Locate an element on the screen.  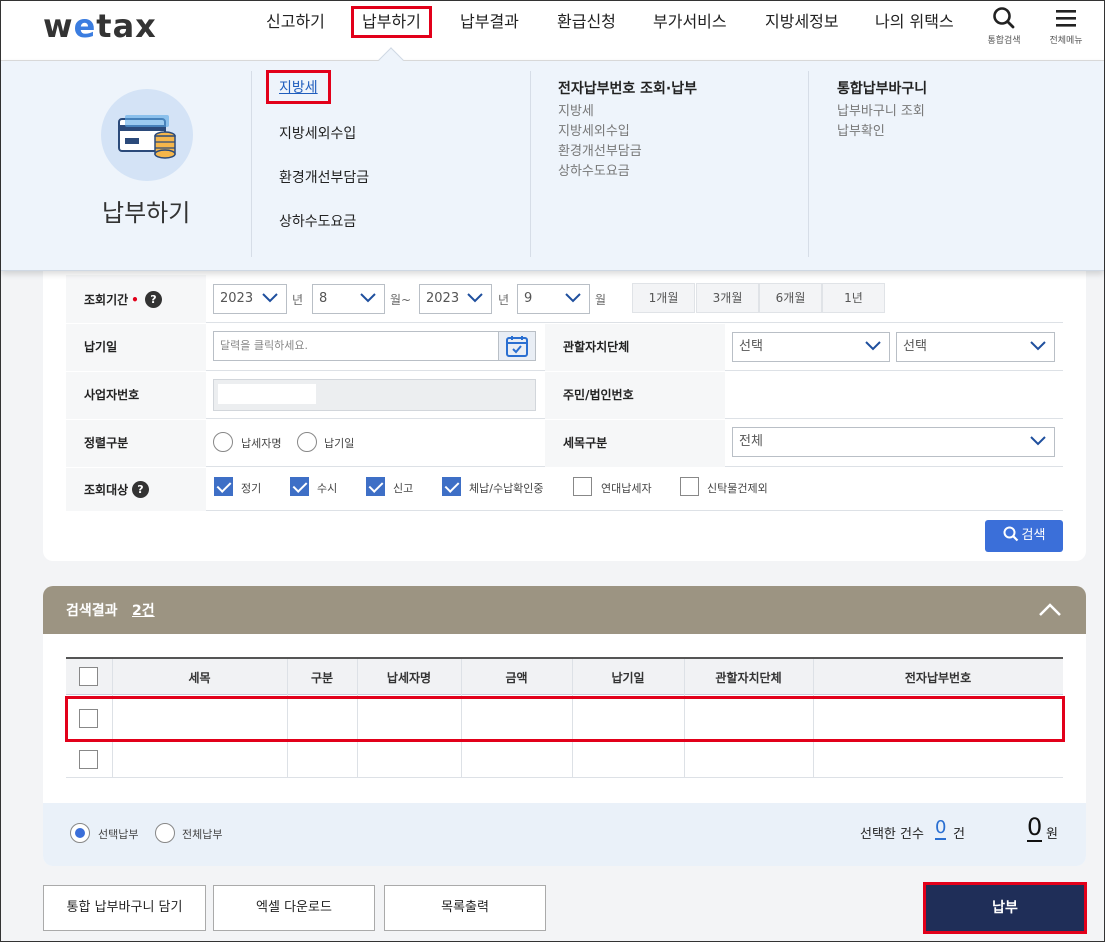
nav-local-tax-info: 지방세정보 is located at coordinates (802, 22).